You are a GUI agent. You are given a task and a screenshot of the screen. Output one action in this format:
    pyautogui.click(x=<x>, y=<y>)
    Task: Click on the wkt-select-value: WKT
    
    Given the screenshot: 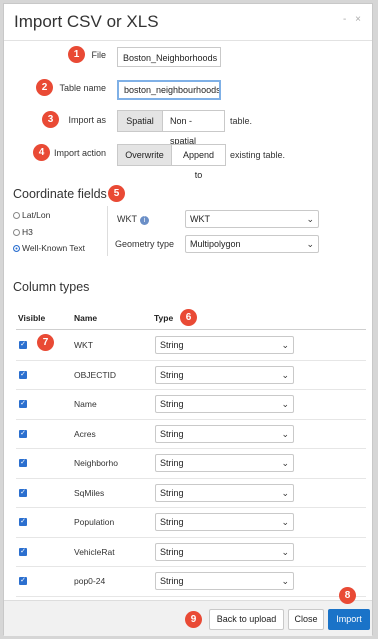 What is the action you would take?
    pyautogui.click(x=200, y=219)
    